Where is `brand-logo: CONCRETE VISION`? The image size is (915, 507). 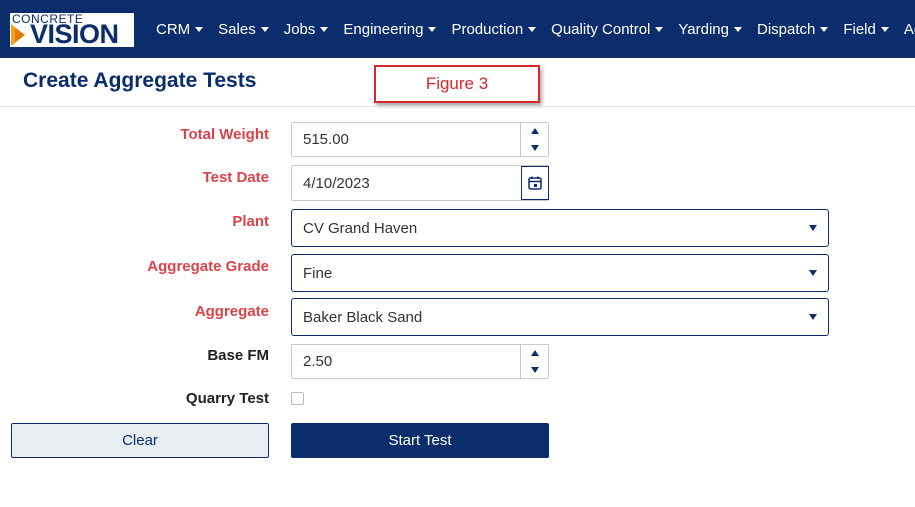 brand-logo: CONCRETE VISION is located at coordinates (72, 30).